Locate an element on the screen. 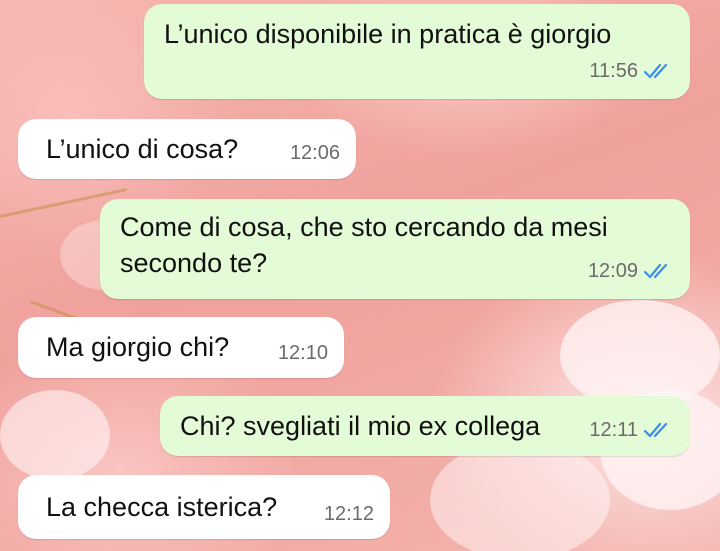  message-time: 12:12 is located at coordinates (348, 514).